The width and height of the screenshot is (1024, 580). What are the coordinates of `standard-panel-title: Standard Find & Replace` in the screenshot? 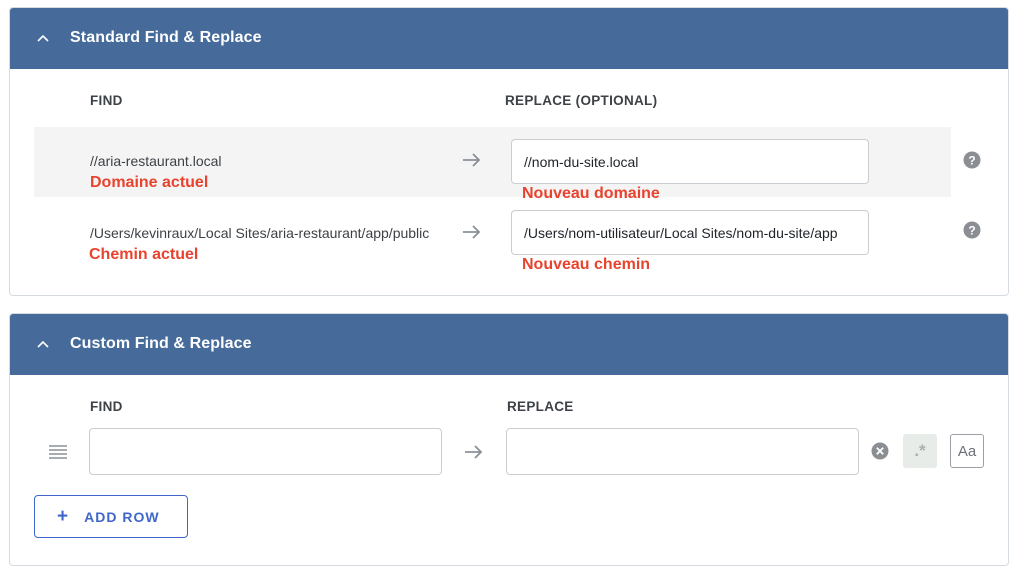 It's located at (166, 37).